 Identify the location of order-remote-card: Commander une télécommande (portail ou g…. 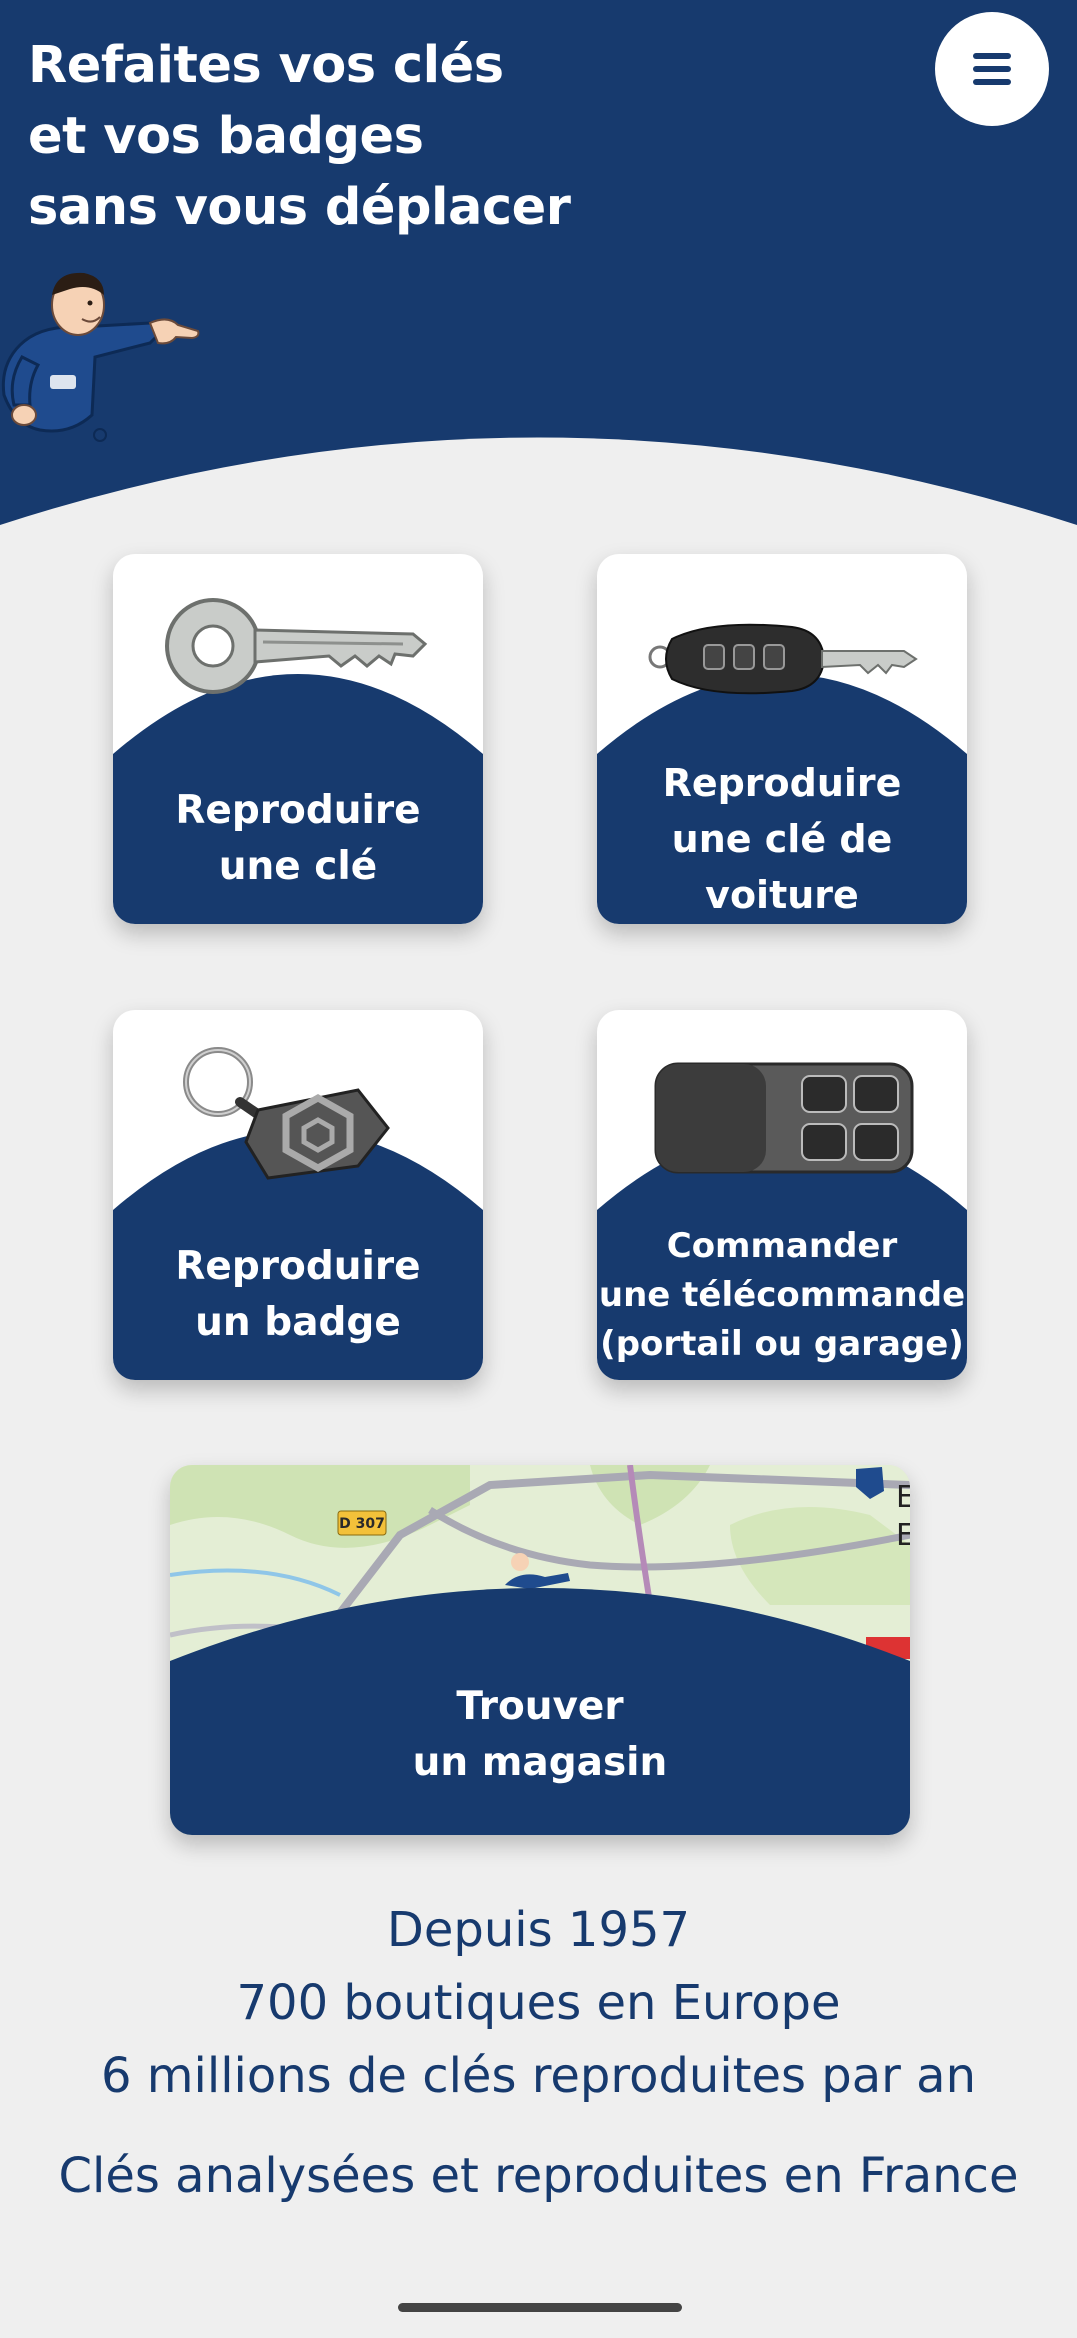
(782, 1195).